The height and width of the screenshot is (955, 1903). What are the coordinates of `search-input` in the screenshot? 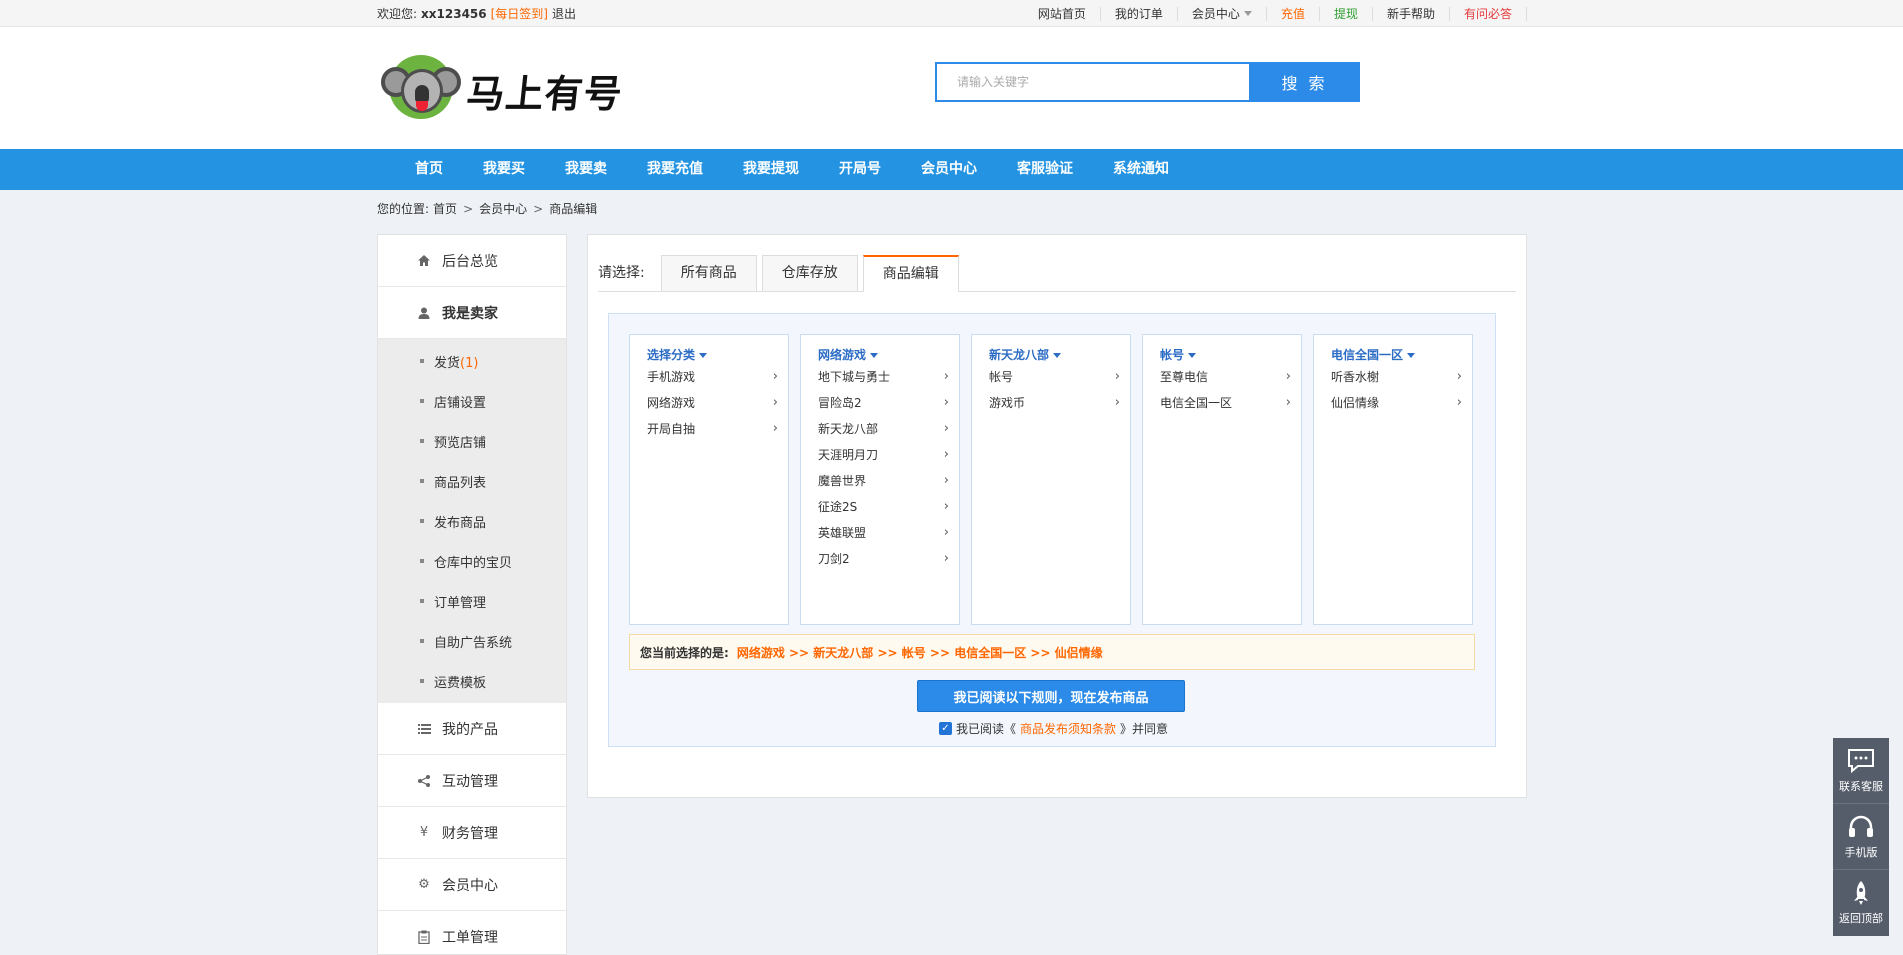 It's located at (1092, 82).